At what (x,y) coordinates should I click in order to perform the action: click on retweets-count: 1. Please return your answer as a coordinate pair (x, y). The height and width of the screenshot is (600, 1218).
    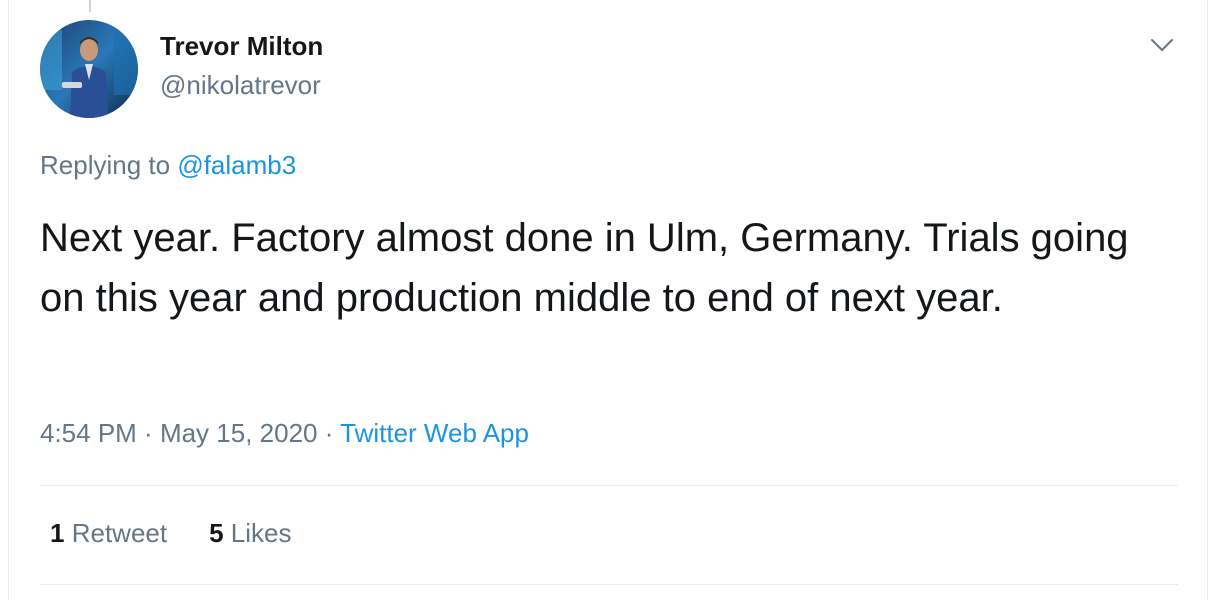
    Looking at the image, I should click on (57, 533).